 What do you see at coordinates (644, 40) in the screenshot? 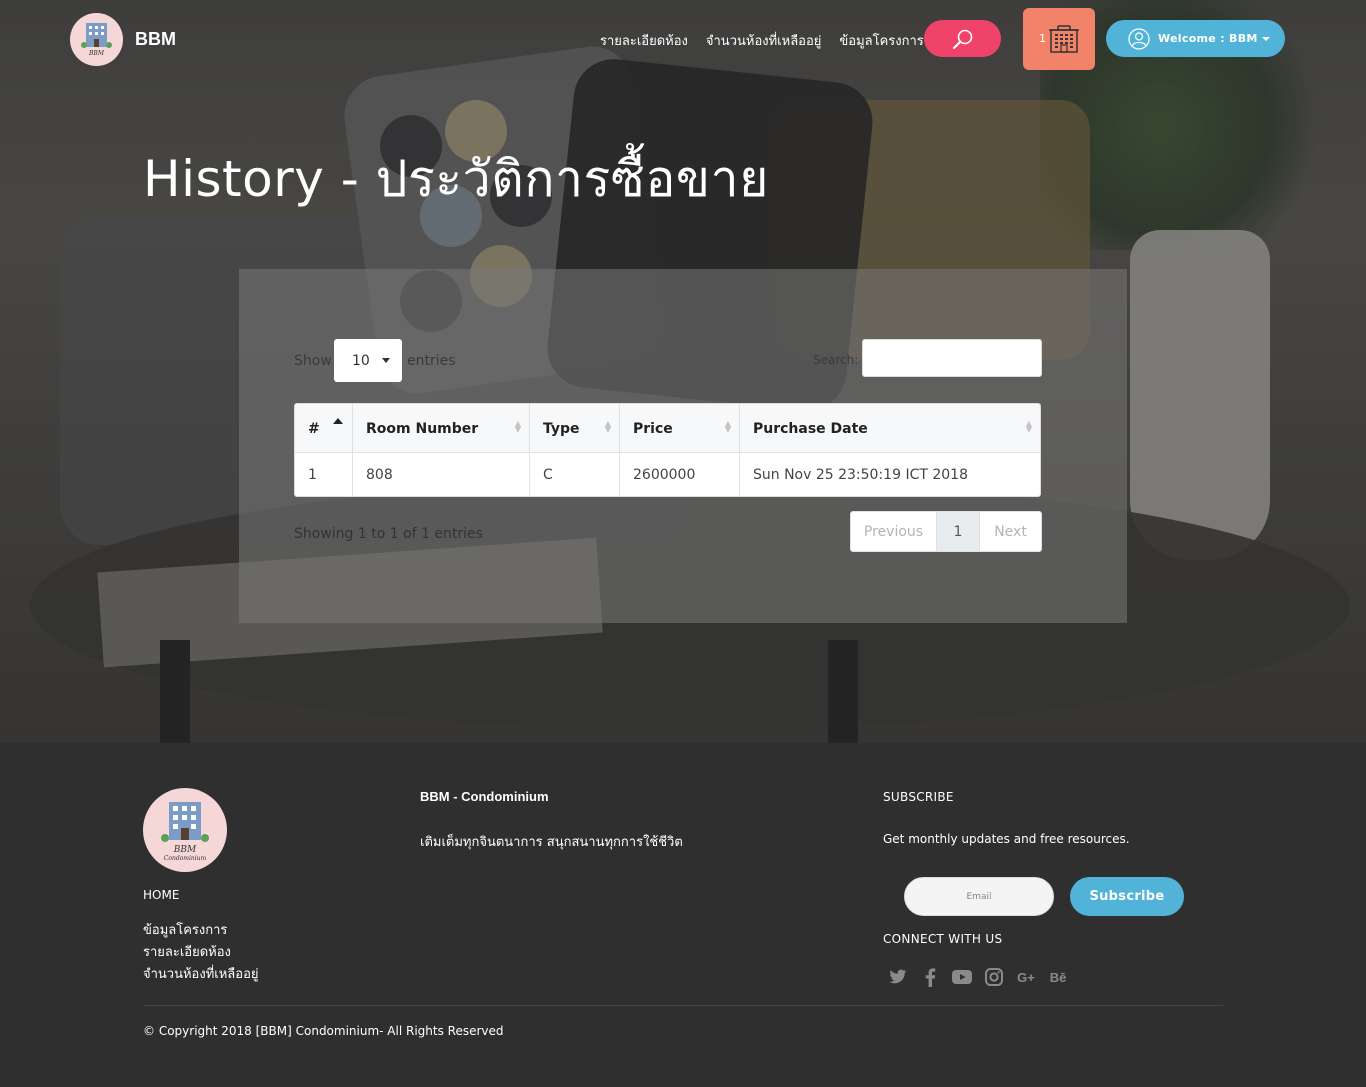
I see `nav-link-room-details: รายละเอียดห้อง` at bounding box center [644, 40].